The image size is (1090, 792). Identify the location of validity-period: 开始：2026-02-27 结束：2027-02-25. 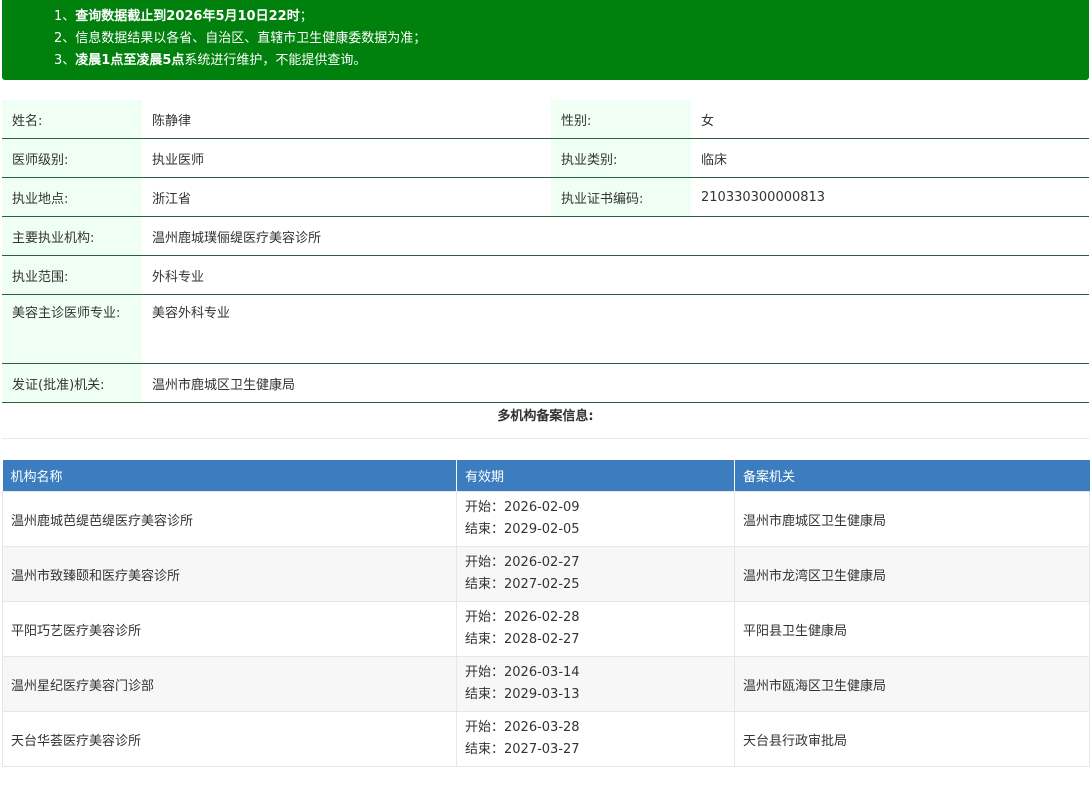
(595, 574).